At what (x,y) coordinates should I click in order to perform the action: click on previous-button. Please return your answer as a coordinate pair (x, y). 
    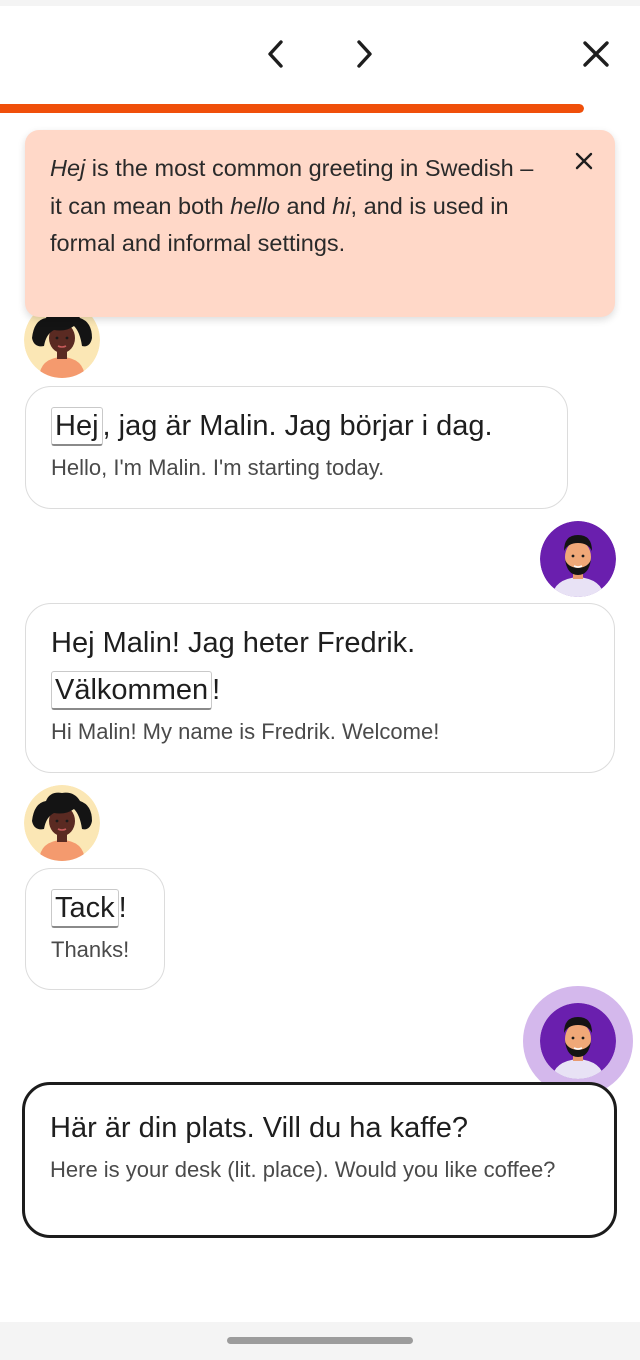
    Looking at the image, I should click on (276, 54).